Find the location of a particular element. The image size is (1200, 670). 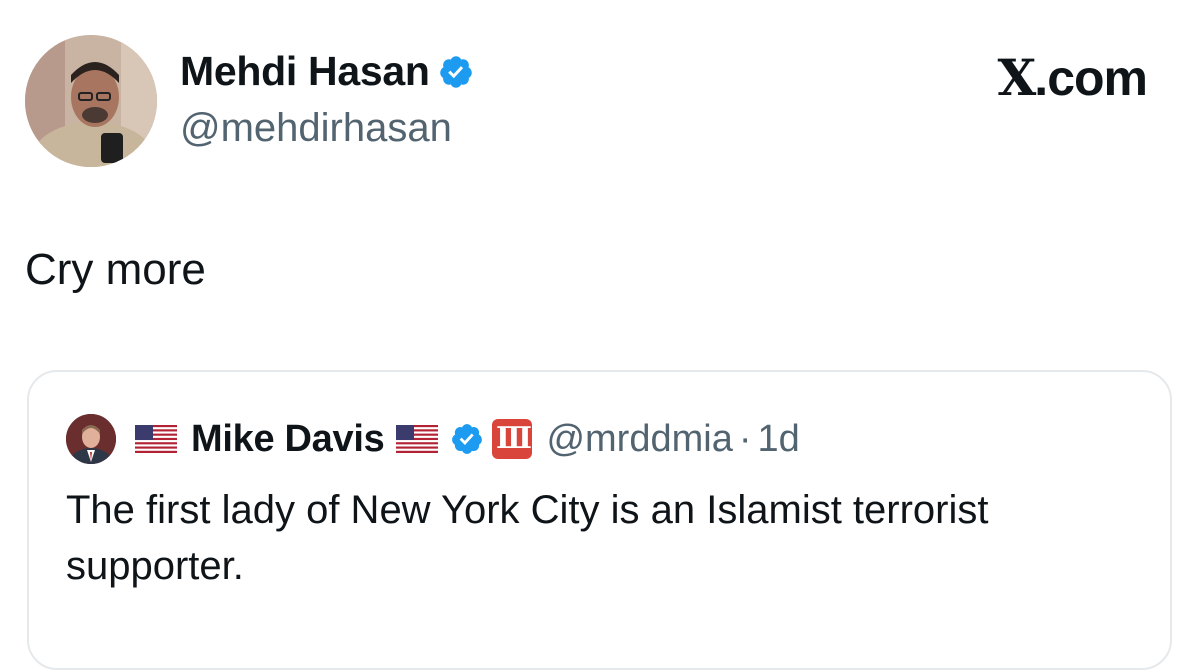

author-handle: @mehdirhasan is located at coordinates (316, 128).